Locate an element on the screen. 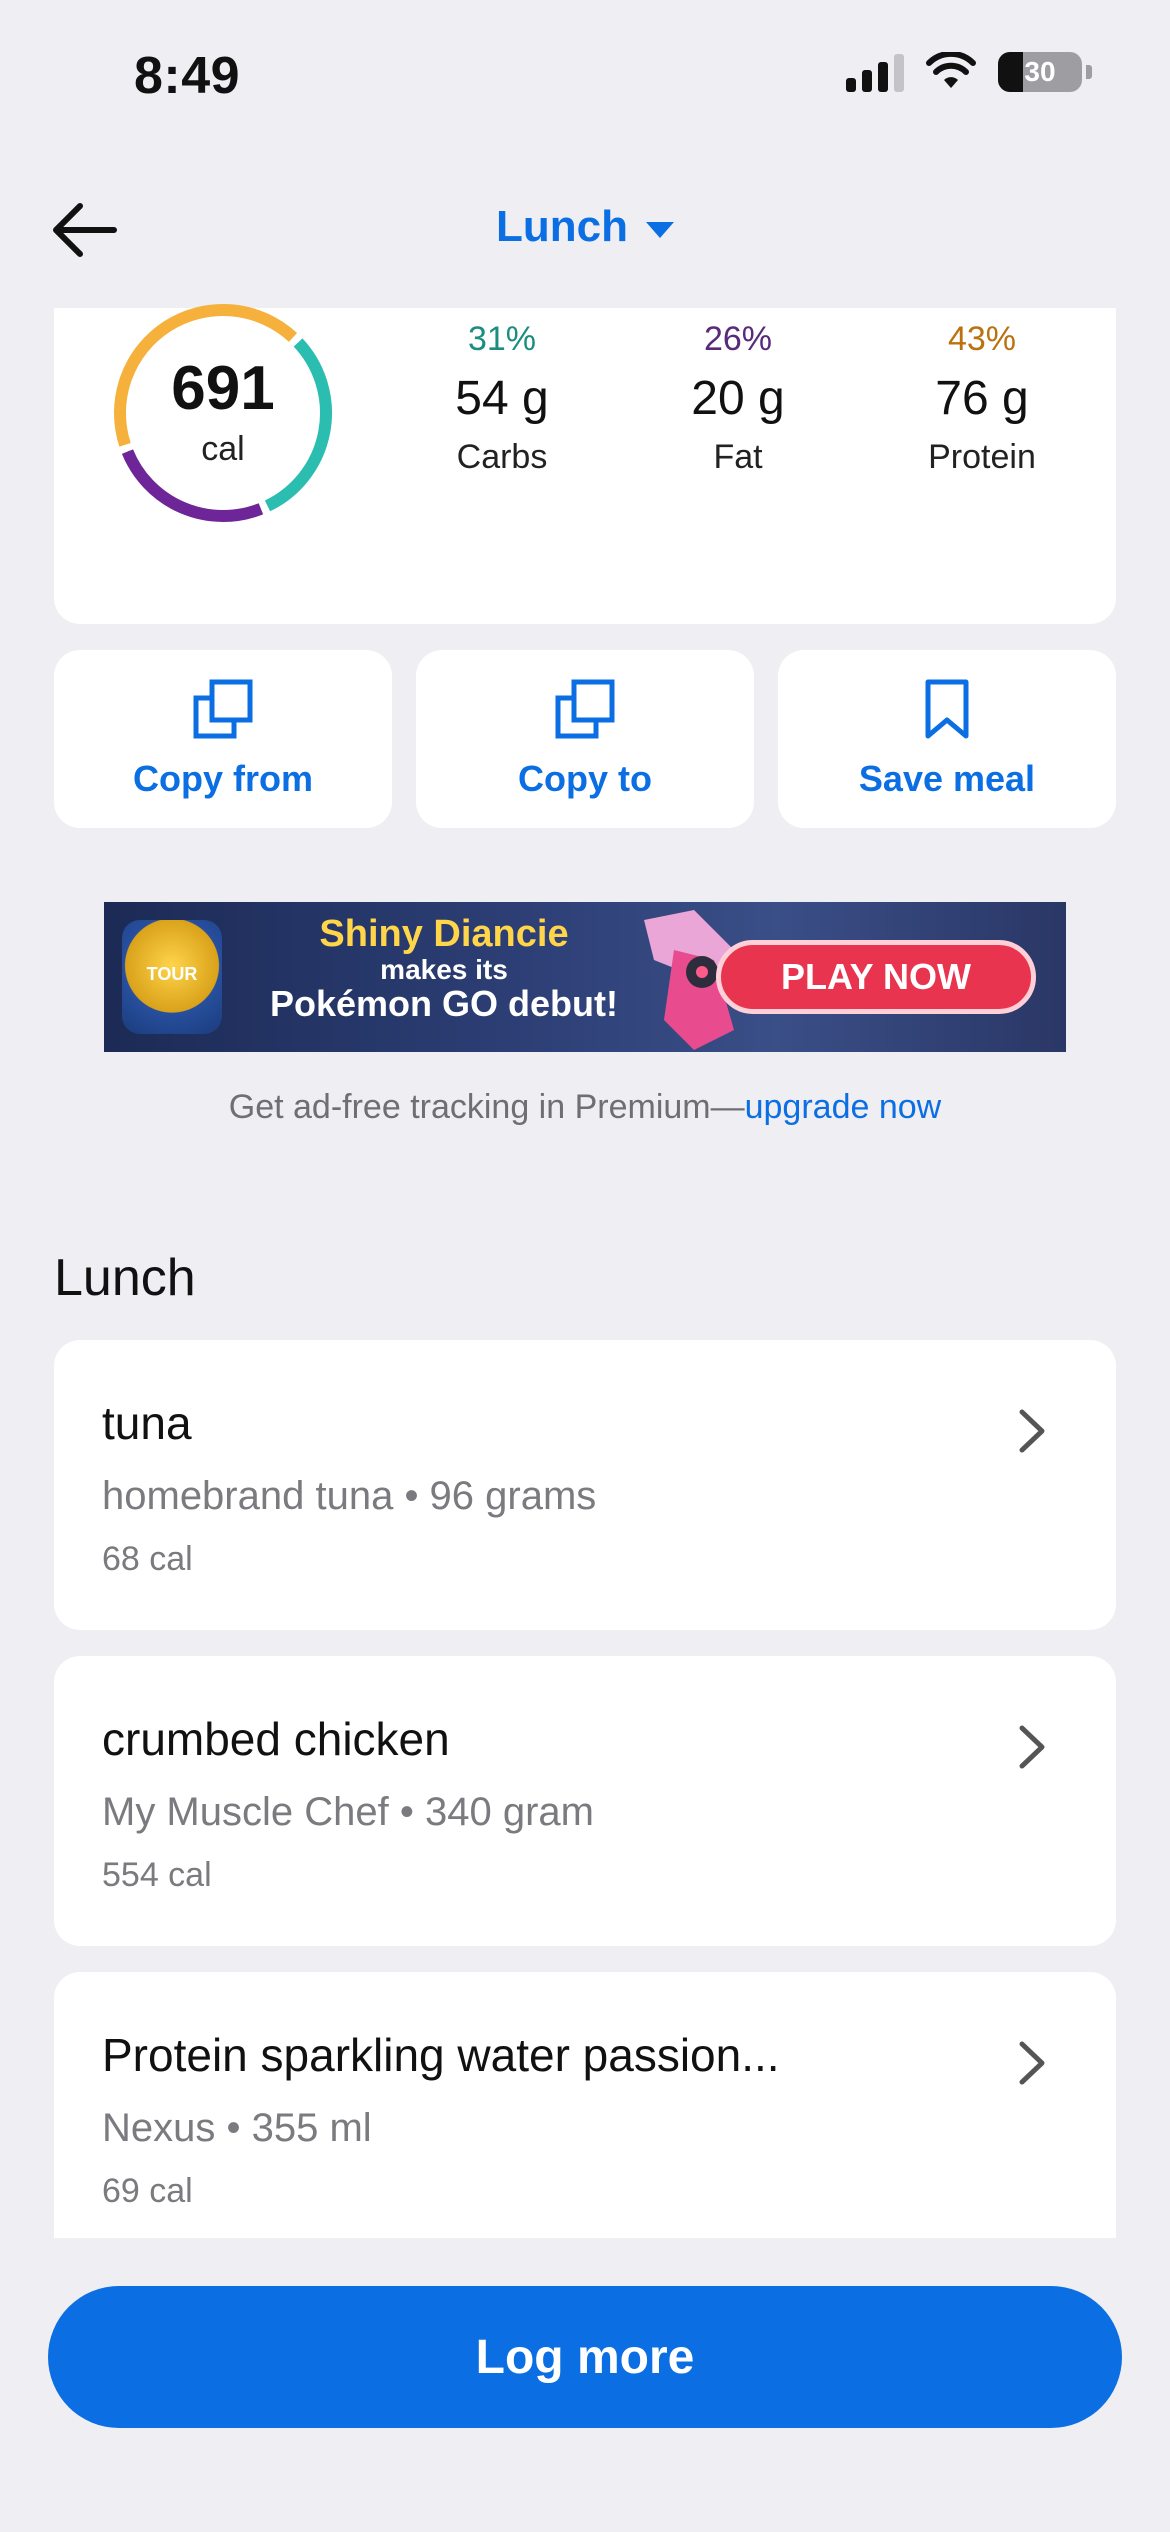  wifi-icon is located at coordinates (951, 70).